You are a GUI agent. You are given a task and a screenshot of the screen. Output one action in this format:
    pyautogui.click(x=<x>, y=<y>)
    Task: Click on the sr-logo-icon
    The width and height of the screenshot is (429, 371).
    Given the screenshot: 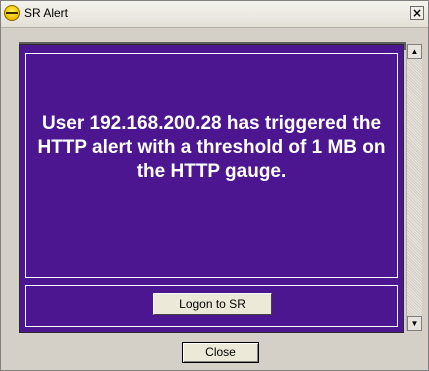 What is the action you would take?
    pyautogui.click(x=12, y=13)
    